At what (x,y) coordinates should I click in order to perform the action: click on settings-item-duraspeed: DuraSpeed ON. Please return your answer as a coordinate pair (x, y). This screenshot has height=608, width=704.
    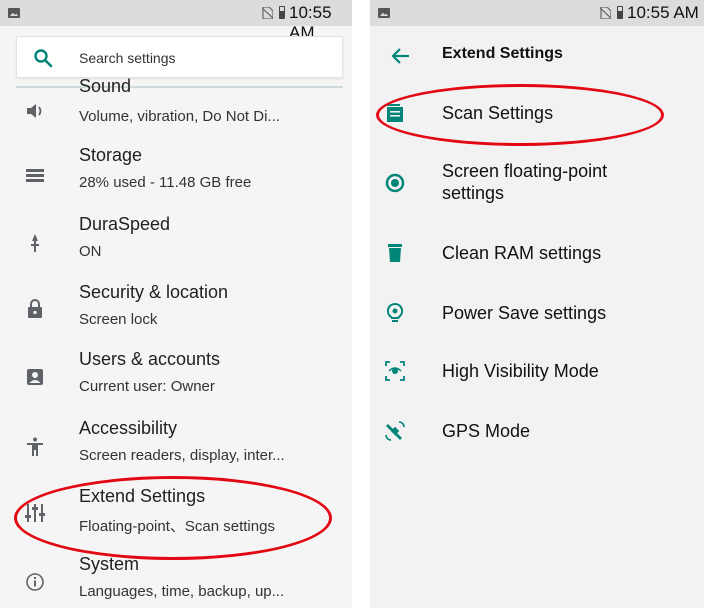
    Looking at the image, I should click on (176, 244).